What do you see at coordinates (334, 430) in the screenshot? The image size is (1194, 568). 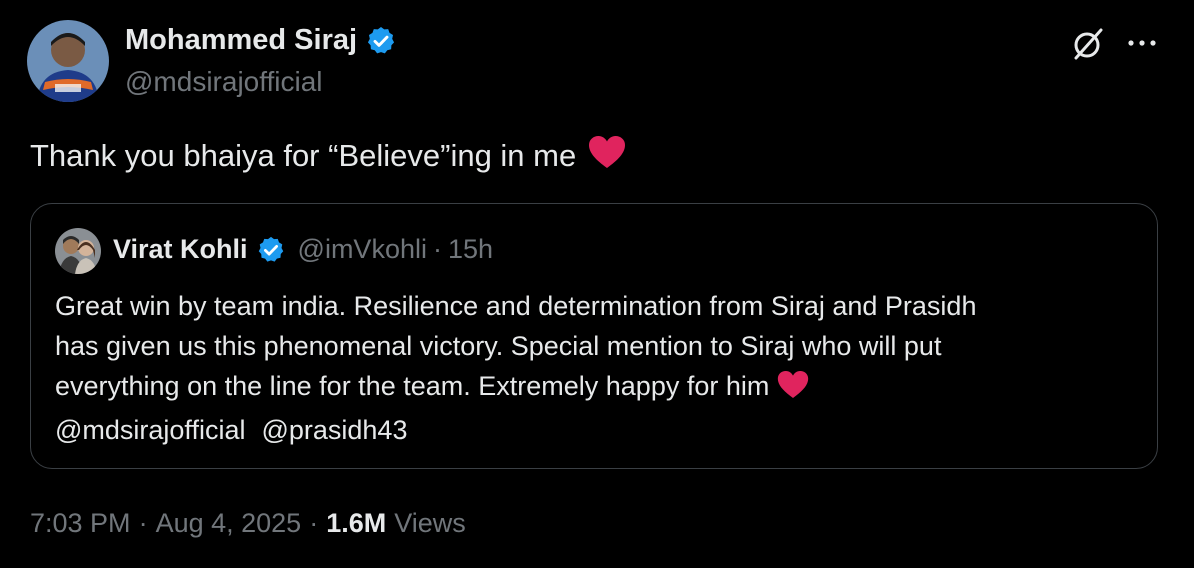 I see `mention-link: @prasidh43` at bounding box center [334, 430].